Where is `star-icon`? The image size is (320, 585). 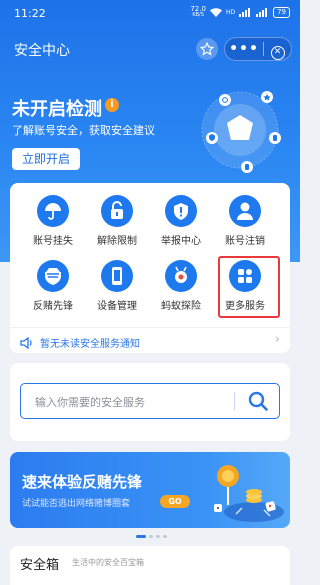
star-icon is located at coordinates (207, 48).